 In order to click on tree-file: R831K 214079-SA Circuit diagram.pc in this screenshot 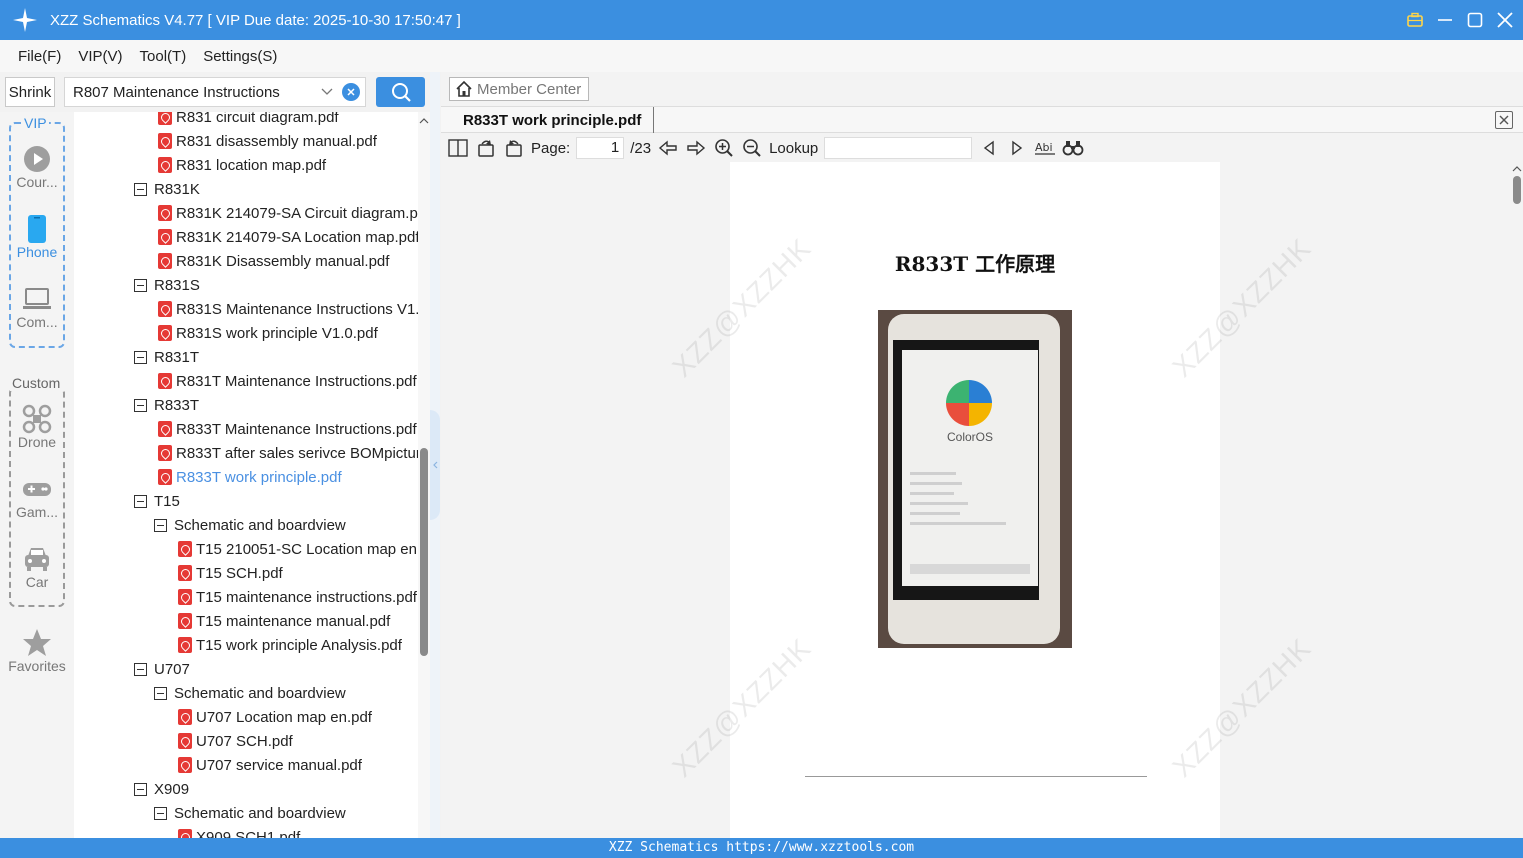, I will do `click(288, 213)`.